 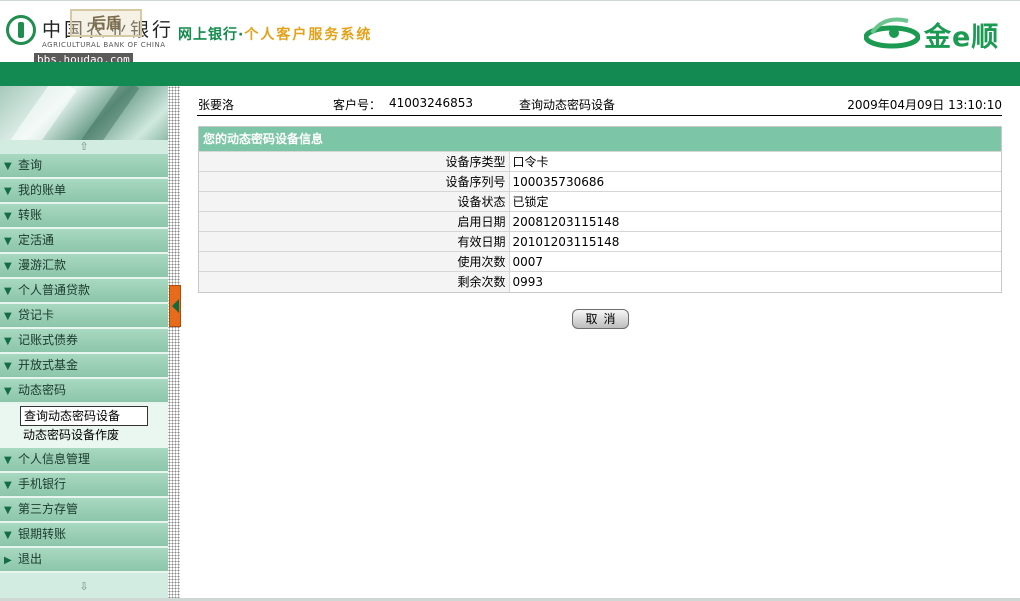 I want to click on submenu-item-query-device: 查询动态密码设备, so click(x=84, y=416).